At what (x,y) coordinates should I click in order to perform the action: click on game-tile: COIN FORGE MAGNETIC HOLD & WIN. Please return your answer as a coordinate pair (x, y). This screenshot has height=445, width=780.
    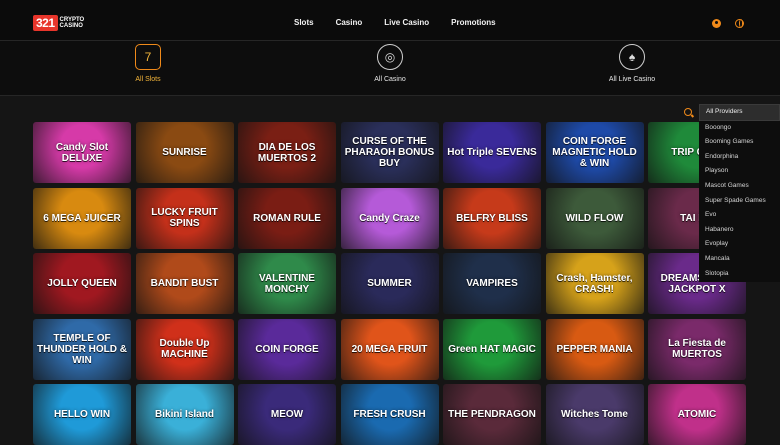
    Looking at the image, I should click on (594, 152).